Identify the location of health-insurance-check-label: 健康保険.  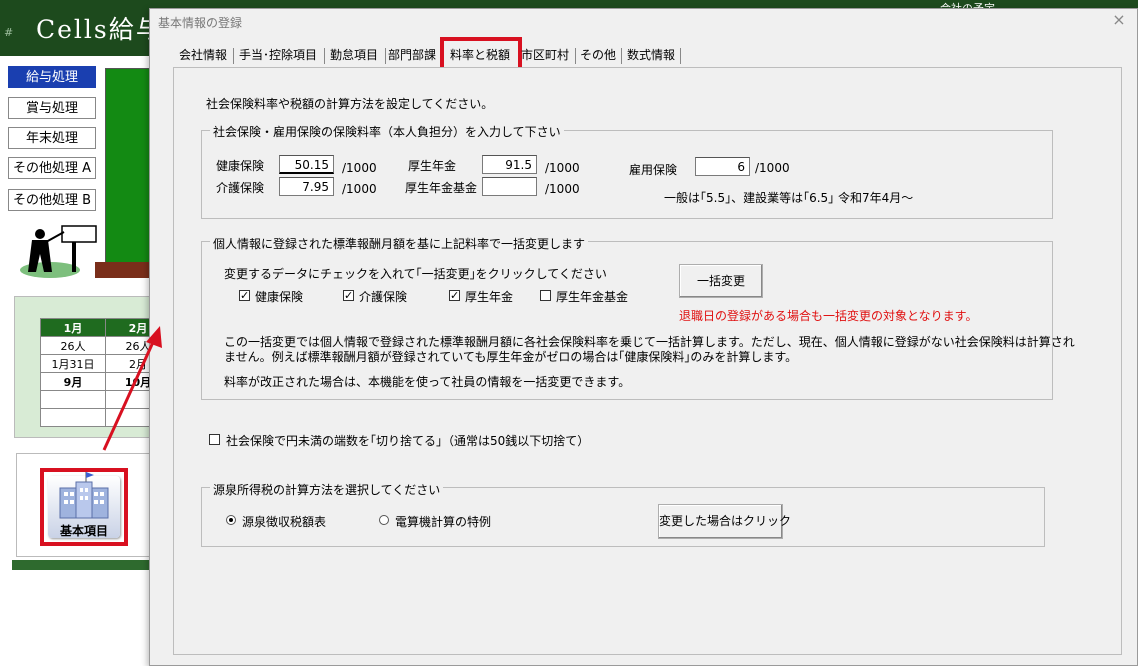
(279, 297).